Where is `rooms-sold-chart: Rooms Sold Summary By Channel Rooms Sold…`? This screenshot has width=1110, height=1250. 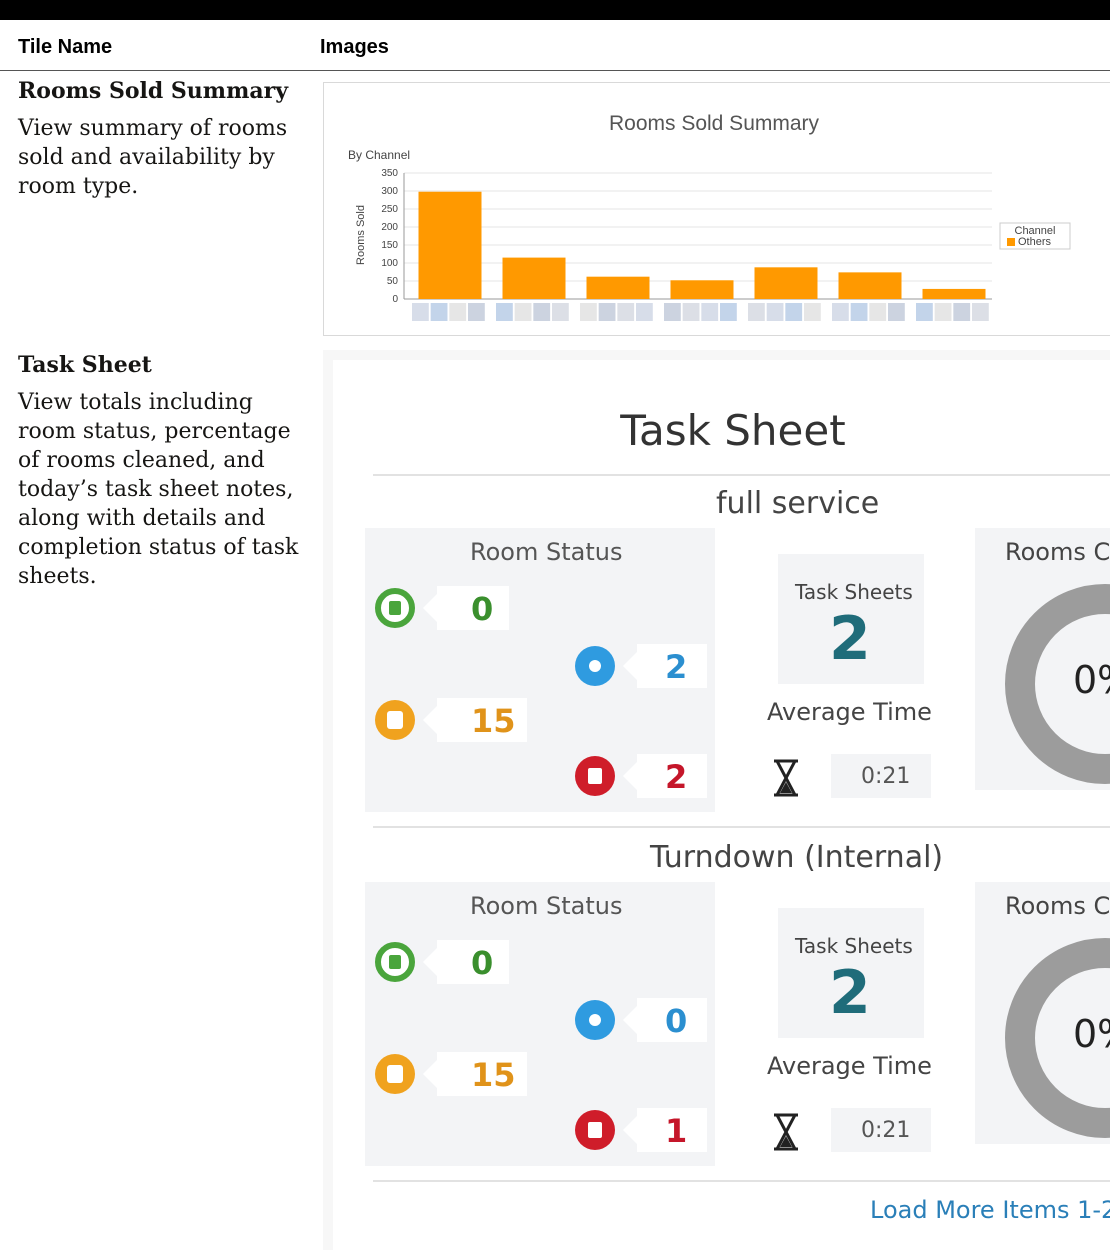
rooms-sold-chart: Rooms Sold Summary By Channel Rooms Sold… is located at coordinates (709, 216).